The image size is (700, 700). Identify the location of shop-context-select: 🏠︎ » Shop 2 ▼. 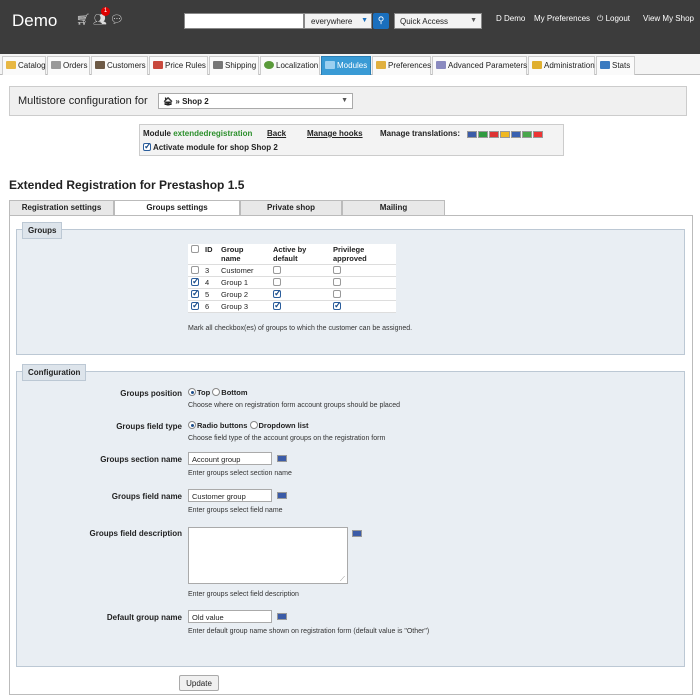
(255, 101).